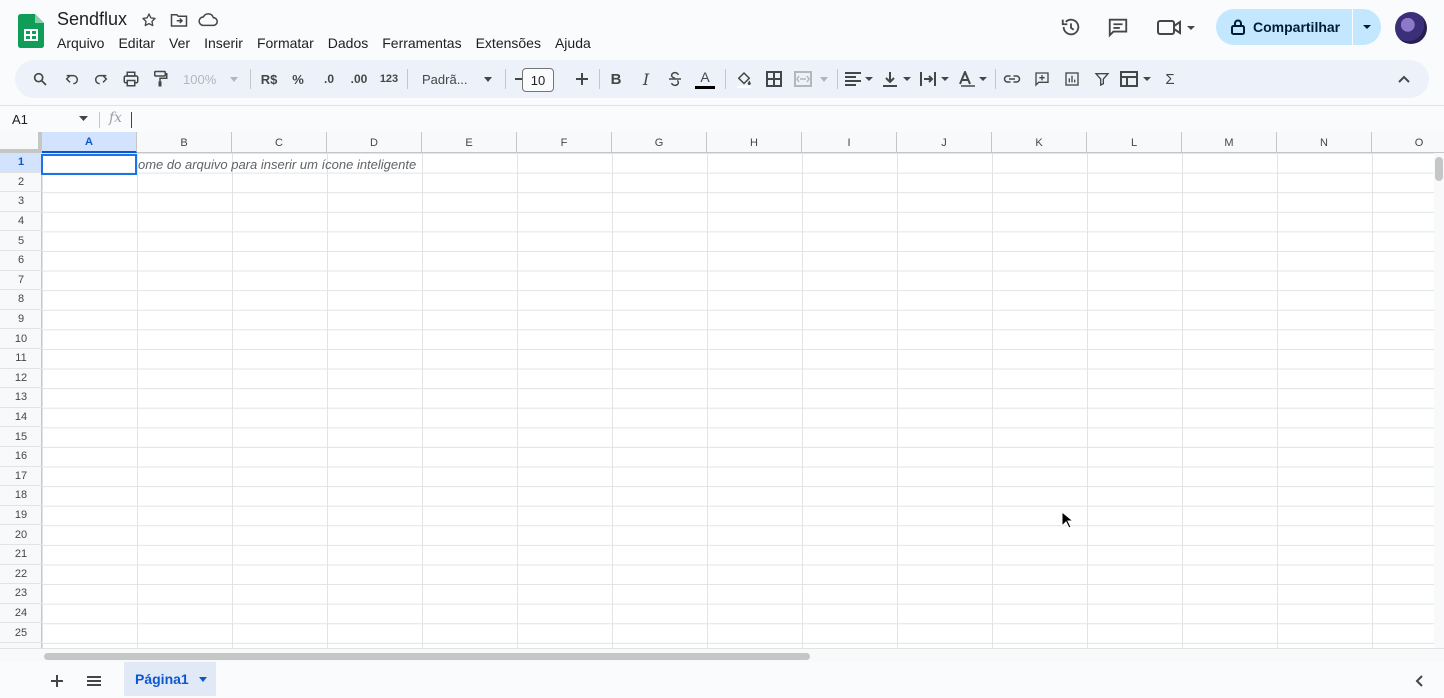 The width and height of the screenshot is (1444, 698). Describe the element at coordinates (21, 320) in the screenshot. I see `row-header-9: 9` at that location.